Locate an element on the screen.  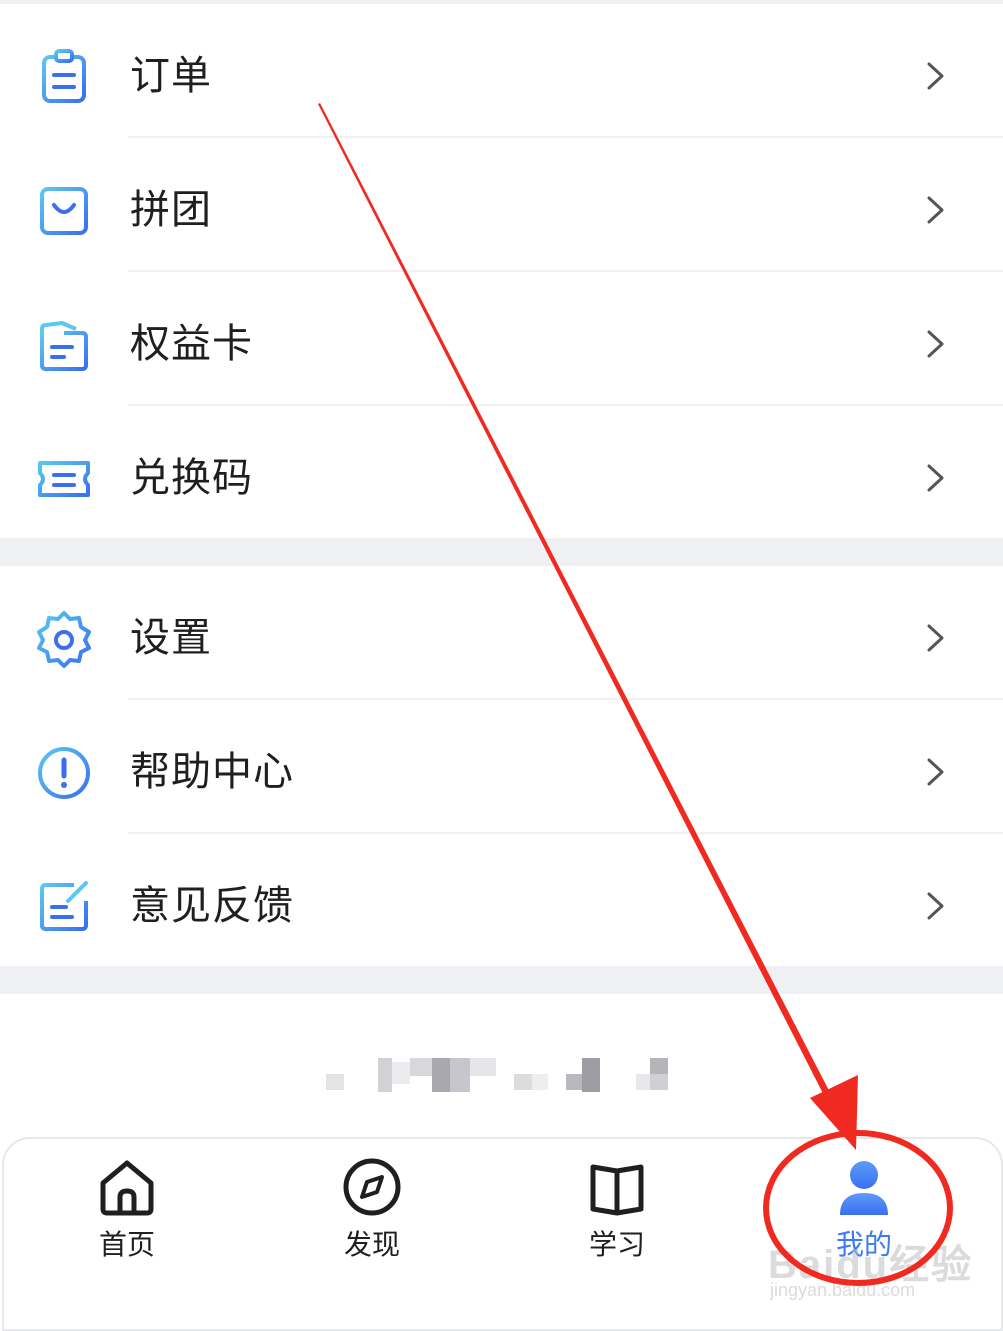
home-icon is located at coordinates (127, 1188).